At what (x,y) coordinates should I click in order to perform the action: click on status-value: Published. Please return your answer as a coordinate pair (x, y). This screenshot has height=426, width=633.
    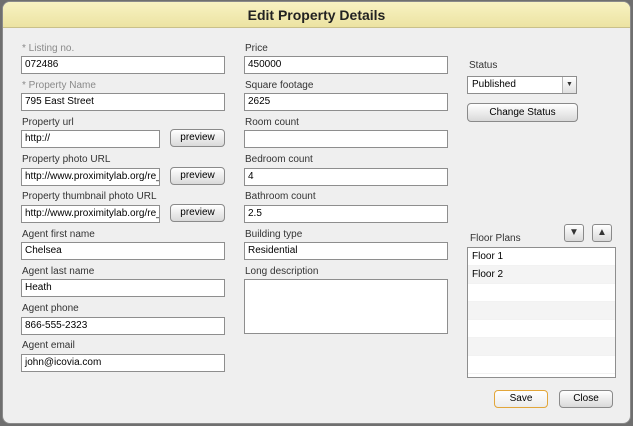
    Looking at the image, I should click on (494, 84).